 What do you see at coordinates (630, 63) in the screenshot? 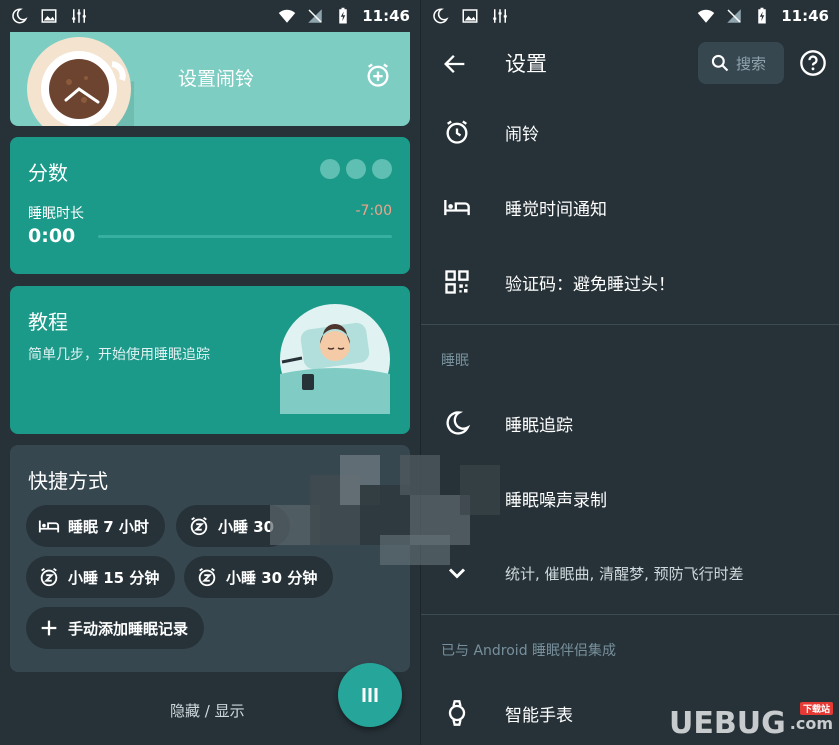
I see `settings-app-bar: 设置 搜索` at bounding box center [630, 63].